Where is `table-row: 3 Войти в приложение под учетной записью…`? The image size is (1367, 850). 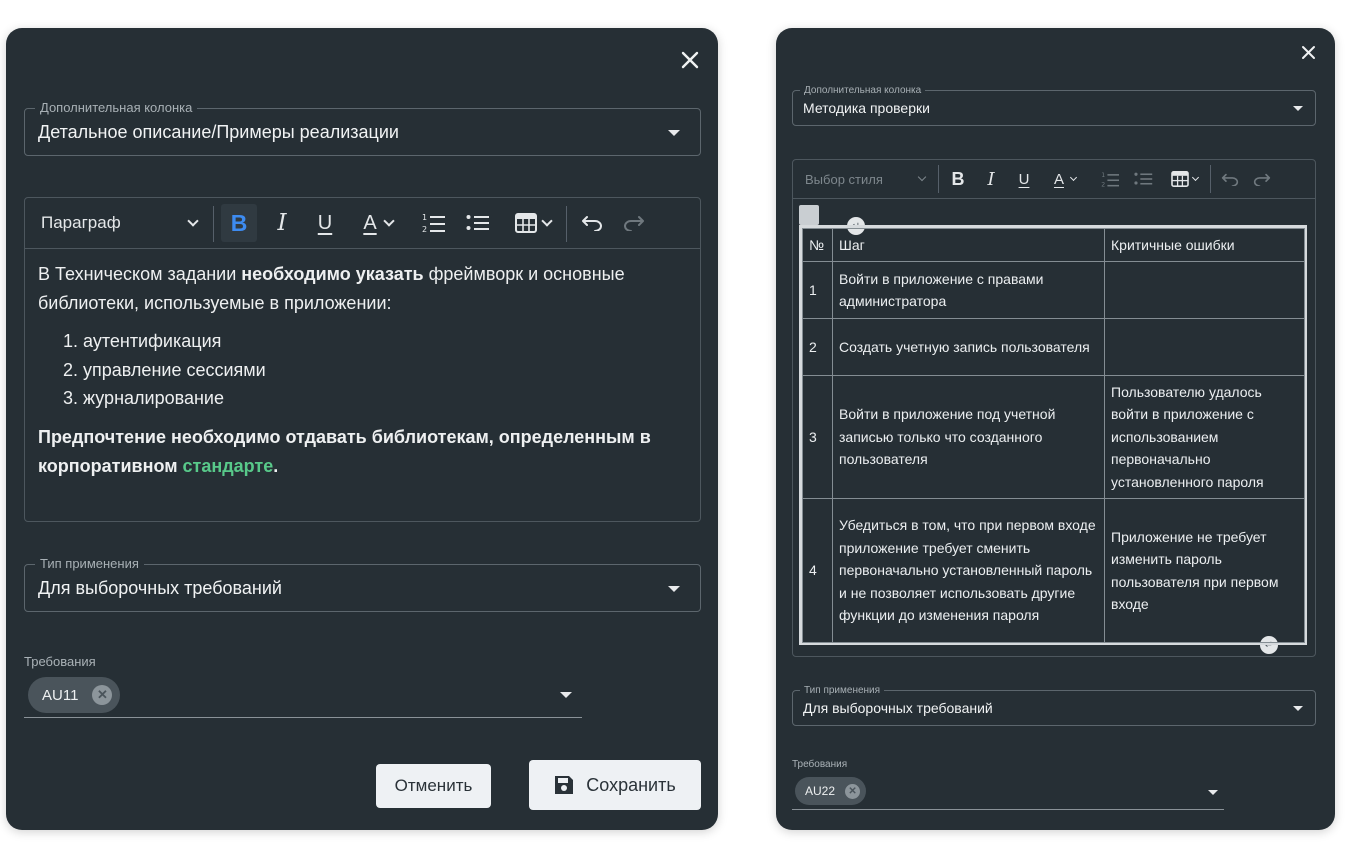
table-row: 3 Войти в приложение под учетной записью… is located at coordinates (1053, 437).